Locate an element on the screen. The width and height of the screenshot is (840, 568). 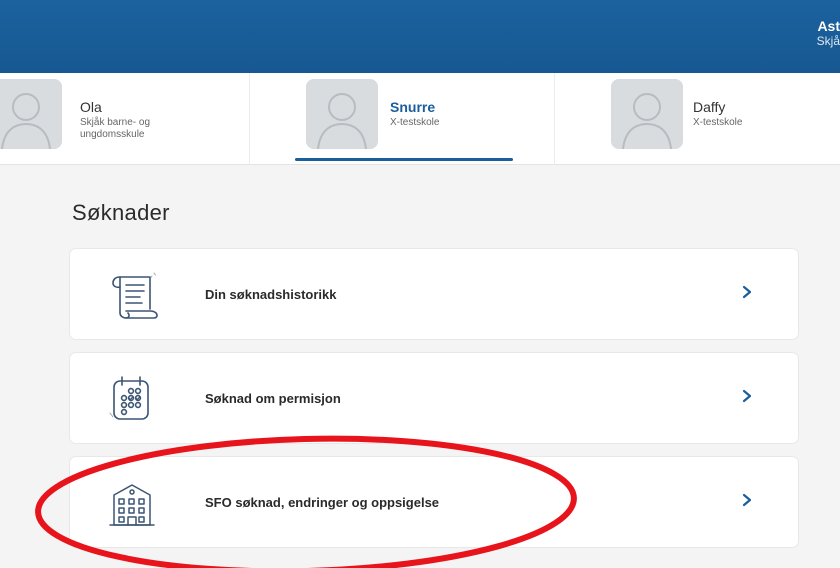
child-tab-ola: Ola Skjåk barne- og ungdomsskule is located at coordinates (125, 119).